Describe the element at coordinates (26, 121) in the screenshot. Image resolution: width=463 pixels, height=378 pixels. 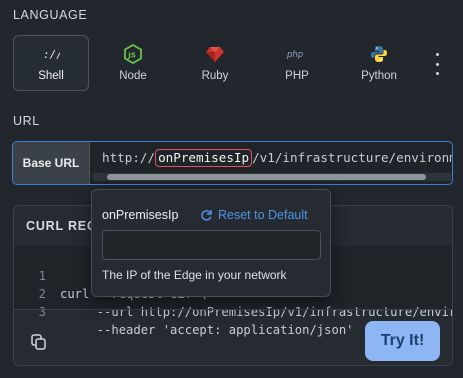
I see `url-section-title: URL` at that location.